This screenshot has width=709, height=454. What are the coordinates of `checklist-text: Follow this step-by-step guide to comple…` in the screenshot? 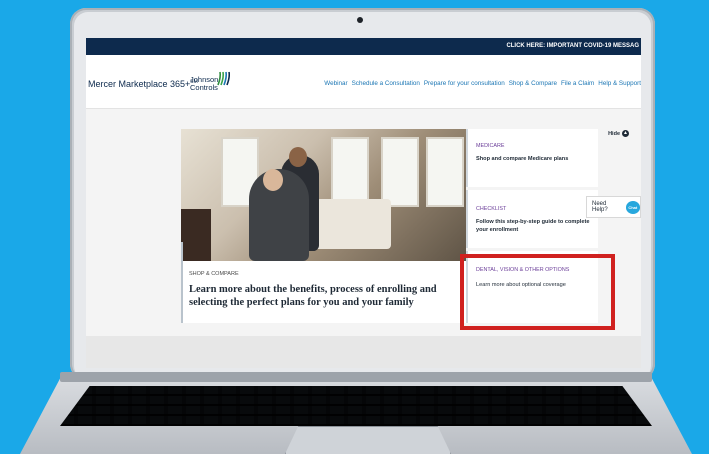 It's located at (533, 226).